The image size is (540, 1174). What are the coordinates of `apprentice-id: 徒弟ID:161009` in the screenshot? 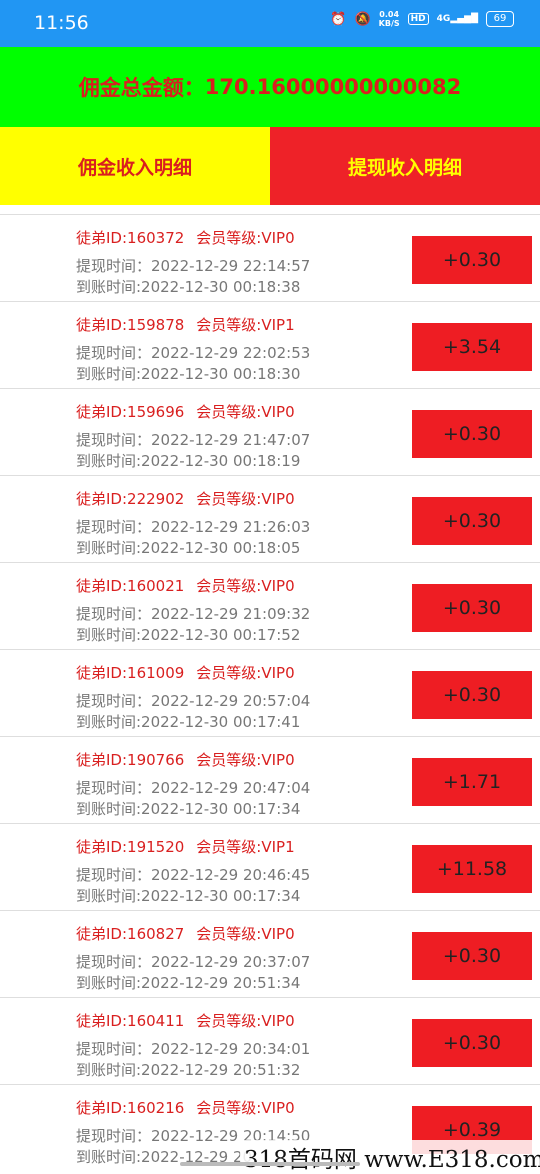 It's located at (130, 673).